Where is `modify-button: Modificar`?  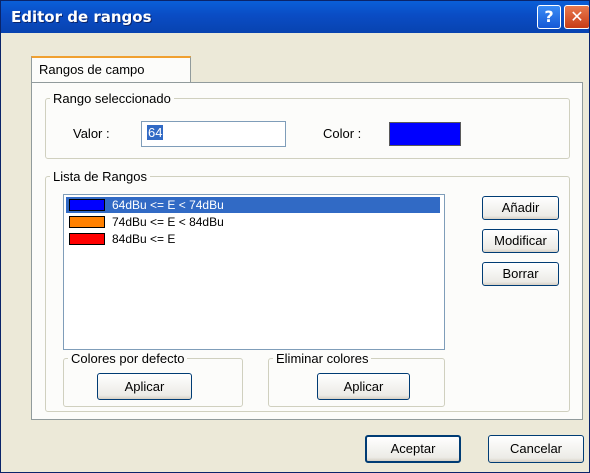 modify-button: Modificar is located at coordinates (520, 241).